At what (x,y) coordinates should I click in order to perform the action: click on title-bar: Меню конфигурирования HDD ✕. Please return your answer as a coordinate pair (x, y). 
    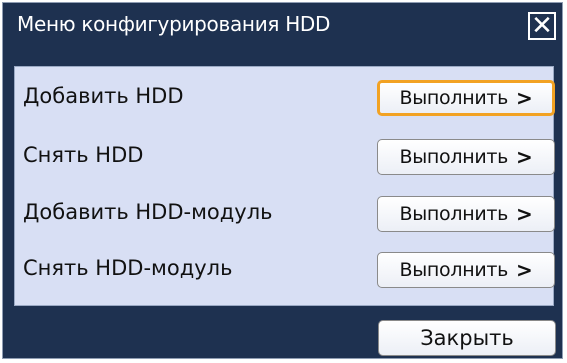
    Looking at the image, I should click on (282, 26).